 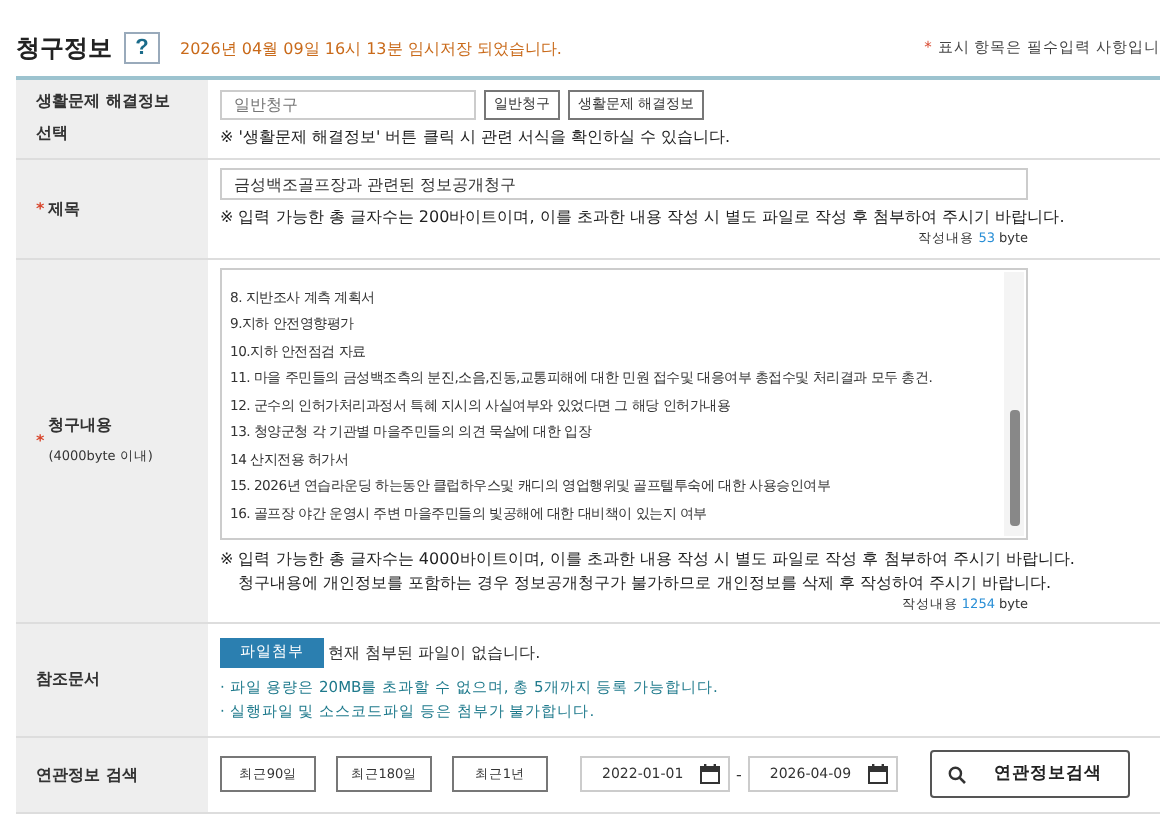 What do you see at coordinates (142, 48) in the screenshot?
I see `help-button: ?` at bounding box center [142, 48].